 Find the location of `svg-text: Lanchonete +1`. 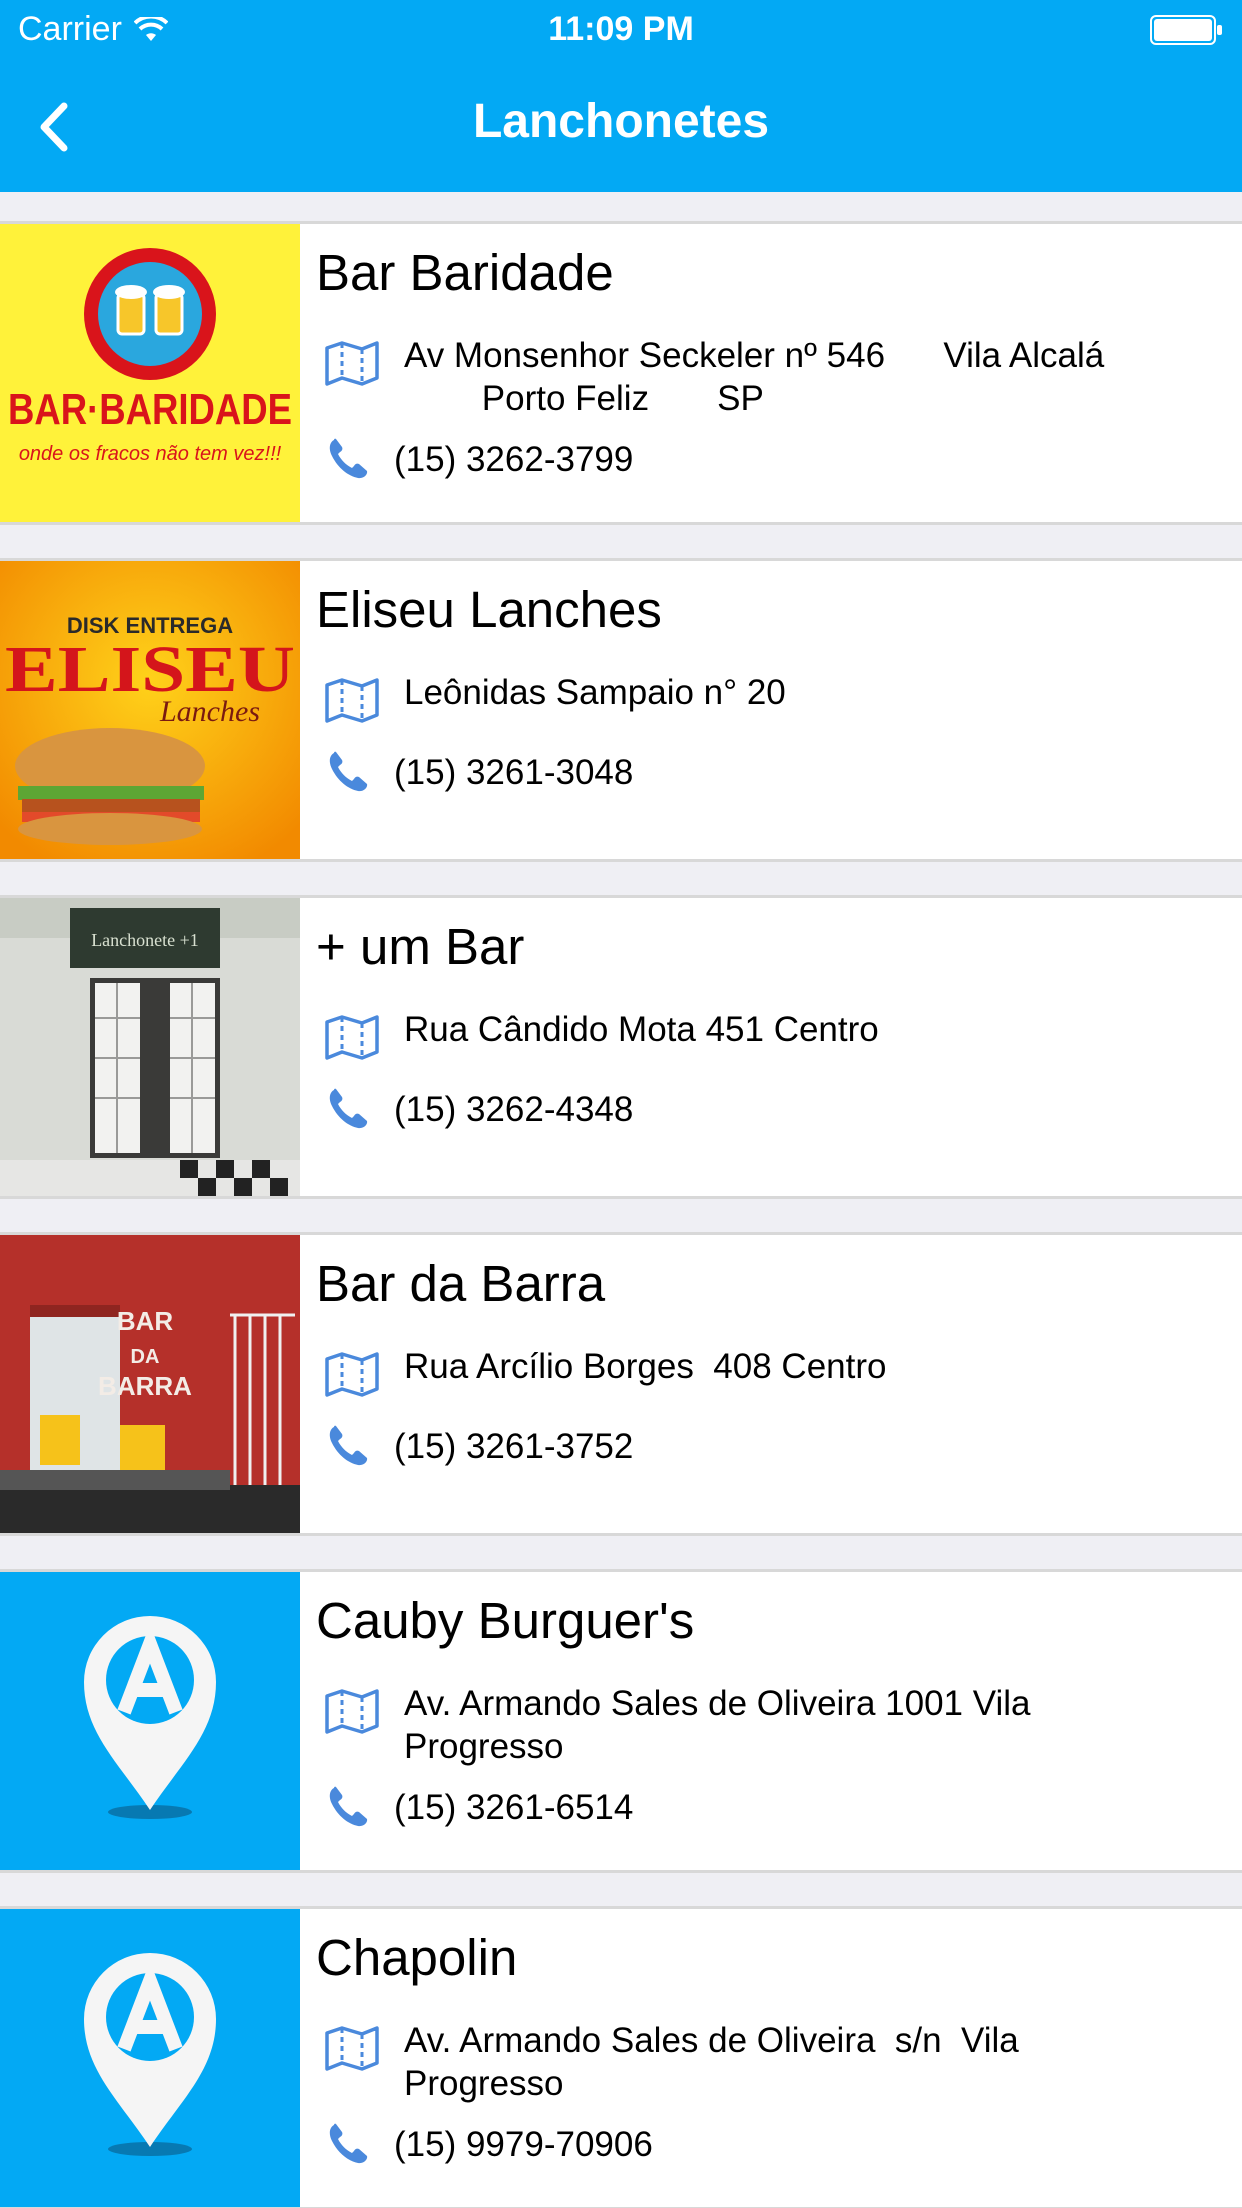

svg-text: Lanchonete +1 is located at coordinates (145, 940).